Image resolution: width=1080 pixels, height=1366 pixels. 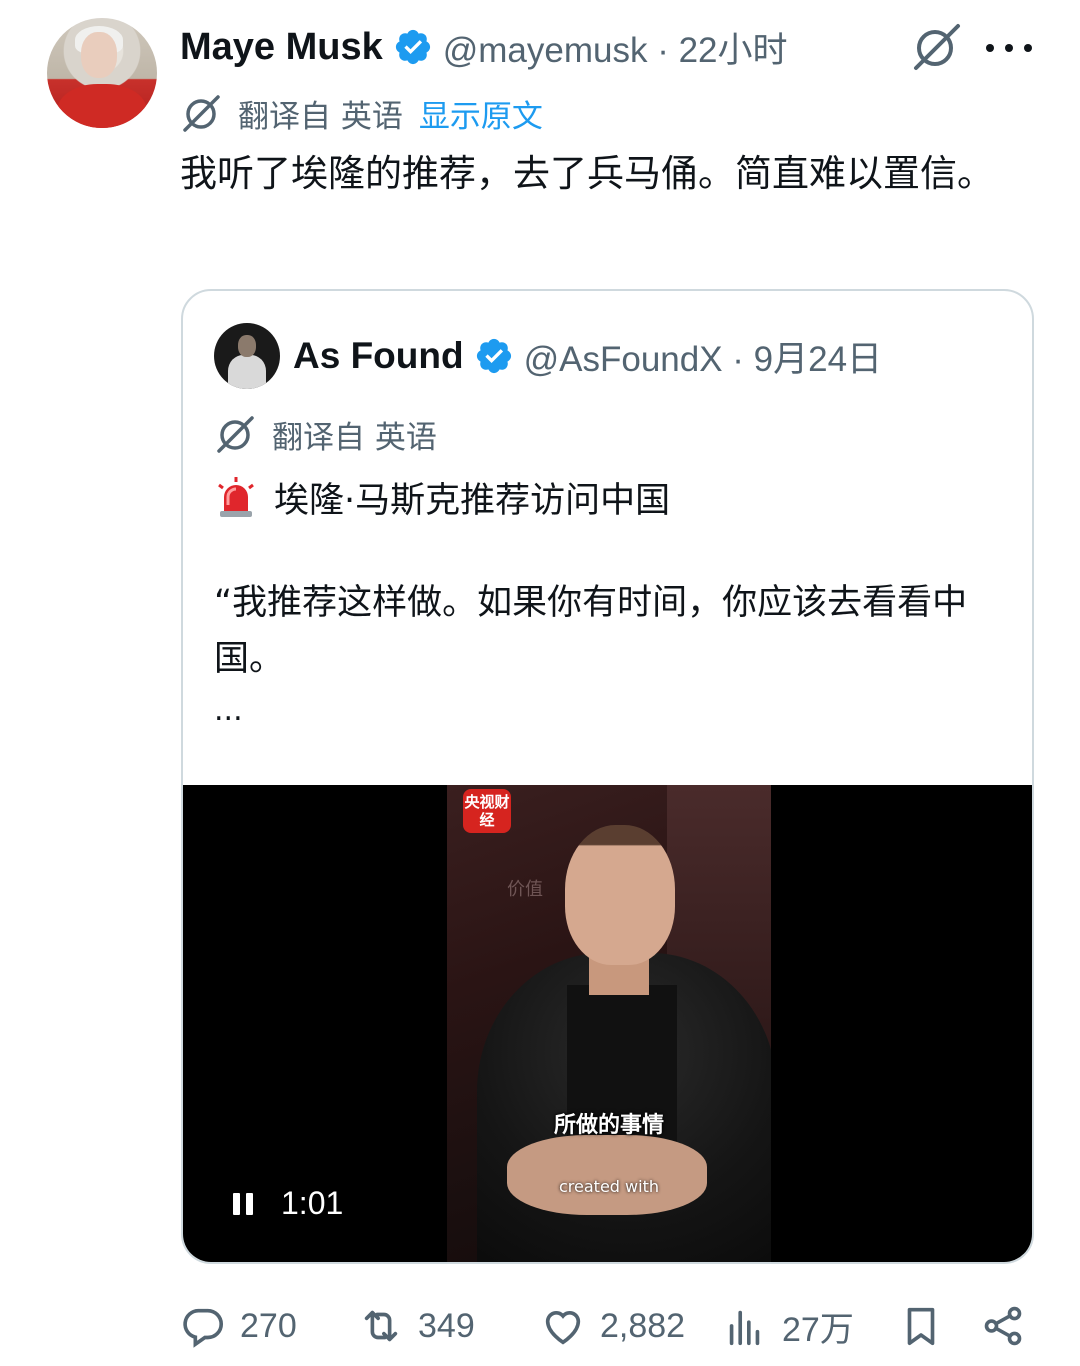 What do you see at coordinates (446, 1325) in the screenshot?
I see `repost-count: 349` at bounding box center [446, 1325].